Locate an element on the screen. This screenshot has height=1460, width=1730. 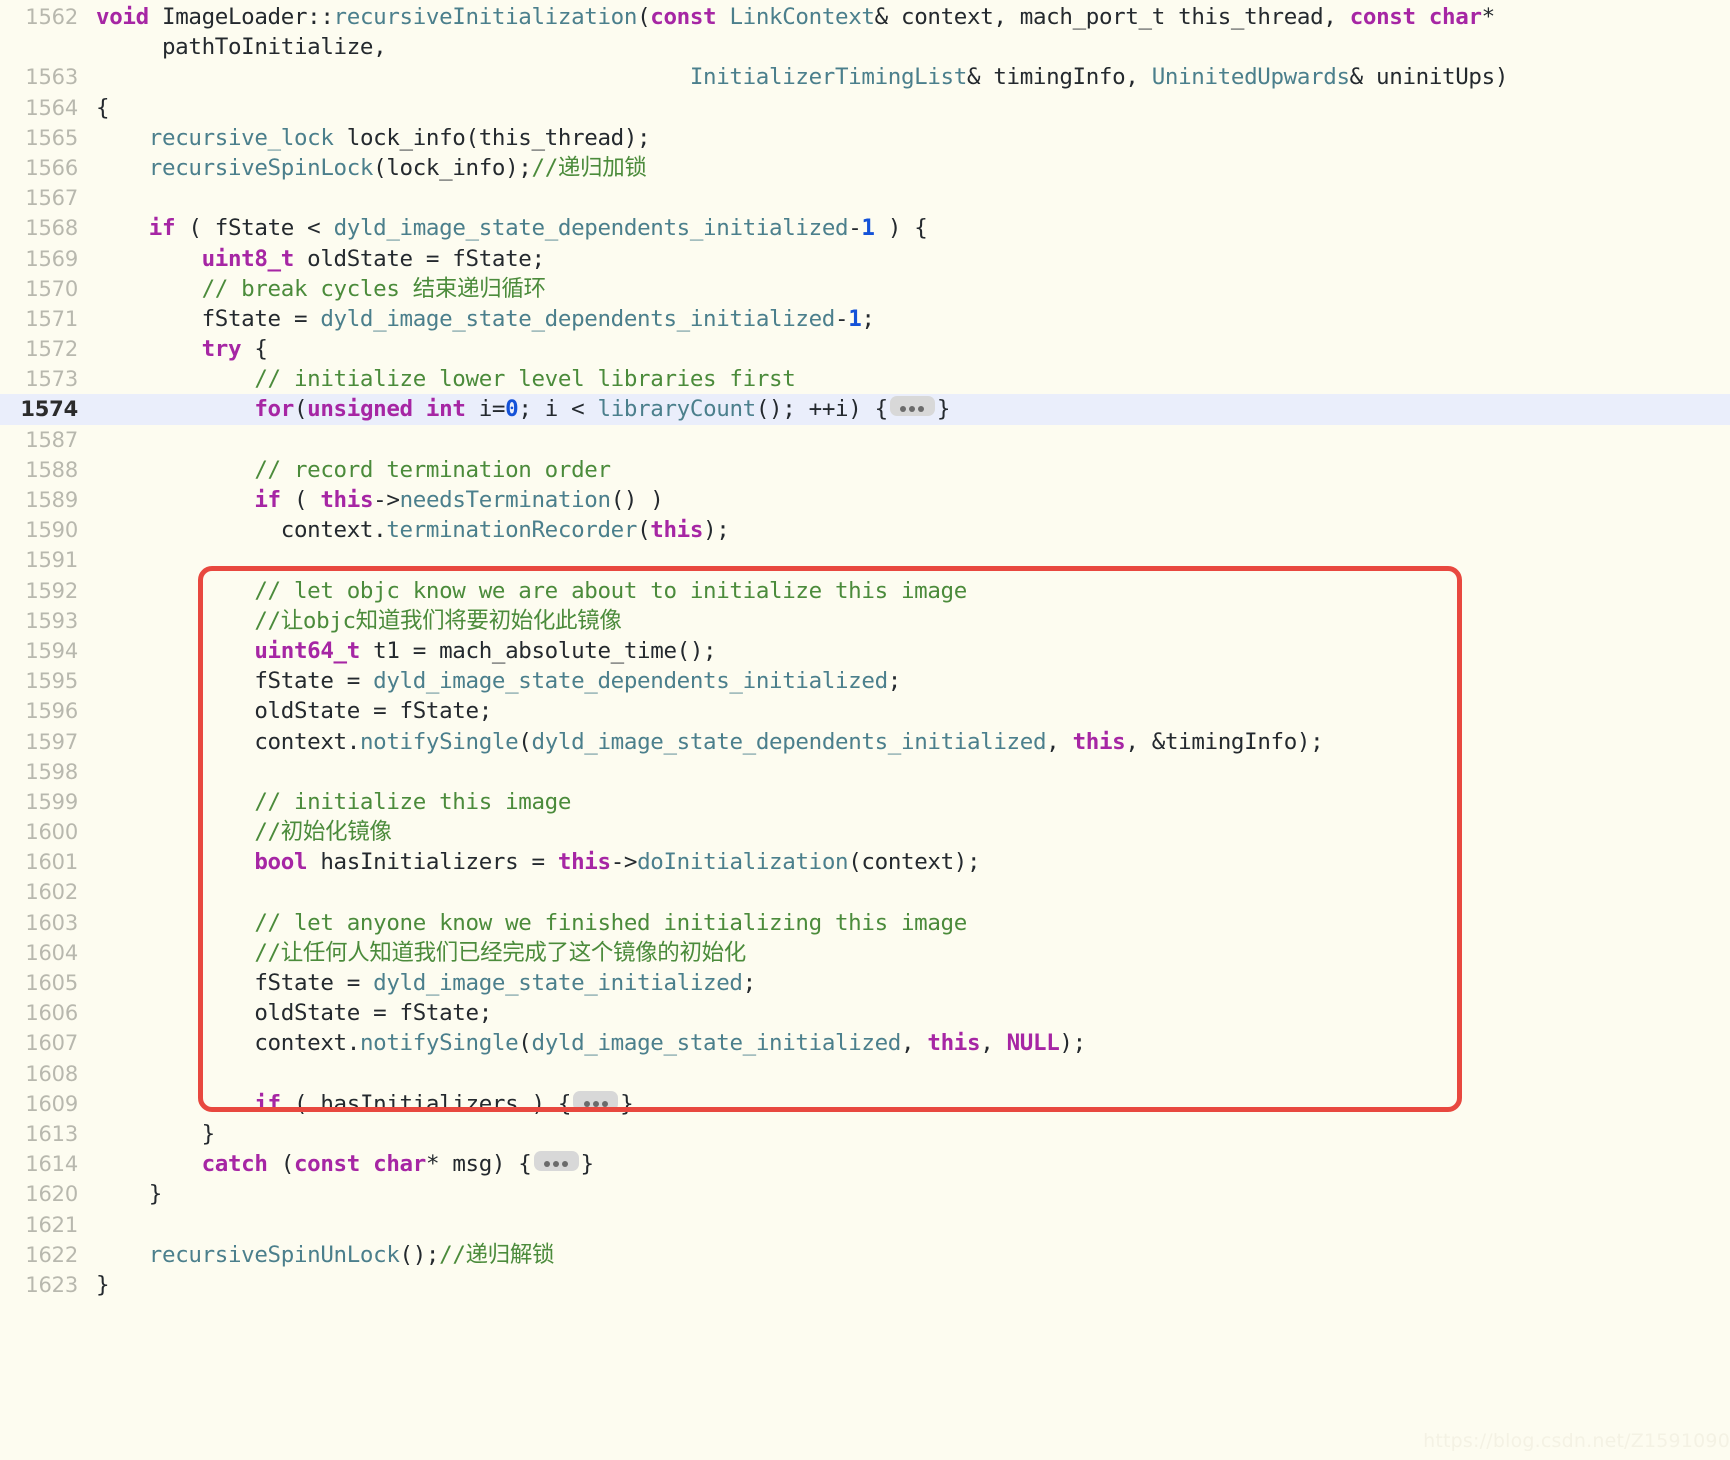
token-plain: ; is located at coordinates (749, 983).